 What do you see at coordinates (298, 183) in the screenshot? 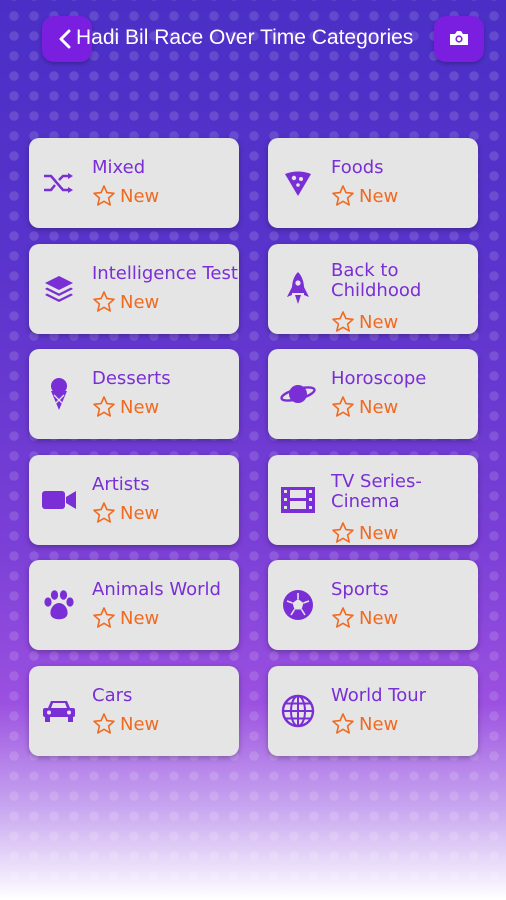
I see `pizza-icon` at bounding box center [298, 183].